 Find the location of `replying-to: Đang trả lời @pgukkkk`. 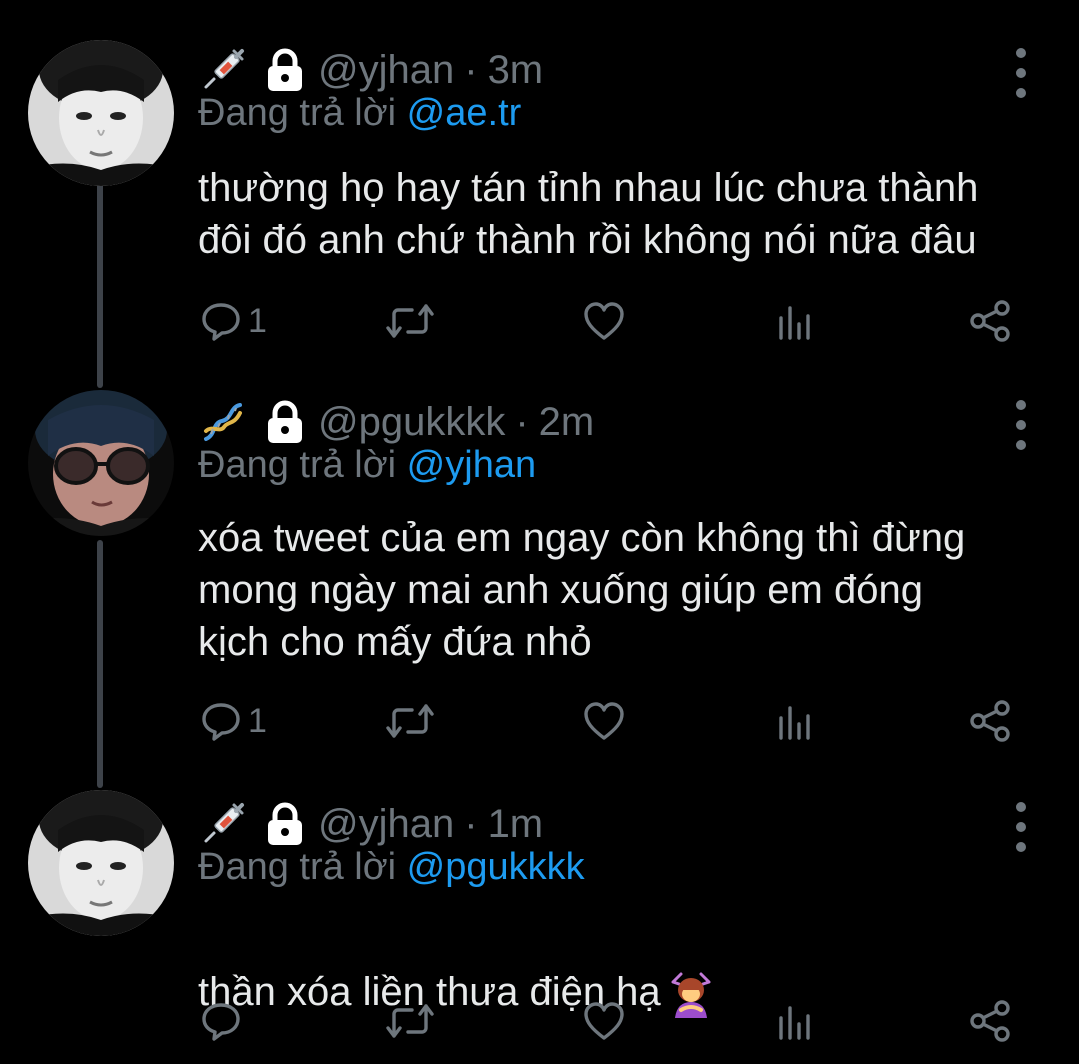

replying-to: Đang trả lời @pgukkkk is located at coordinates (391, 867).